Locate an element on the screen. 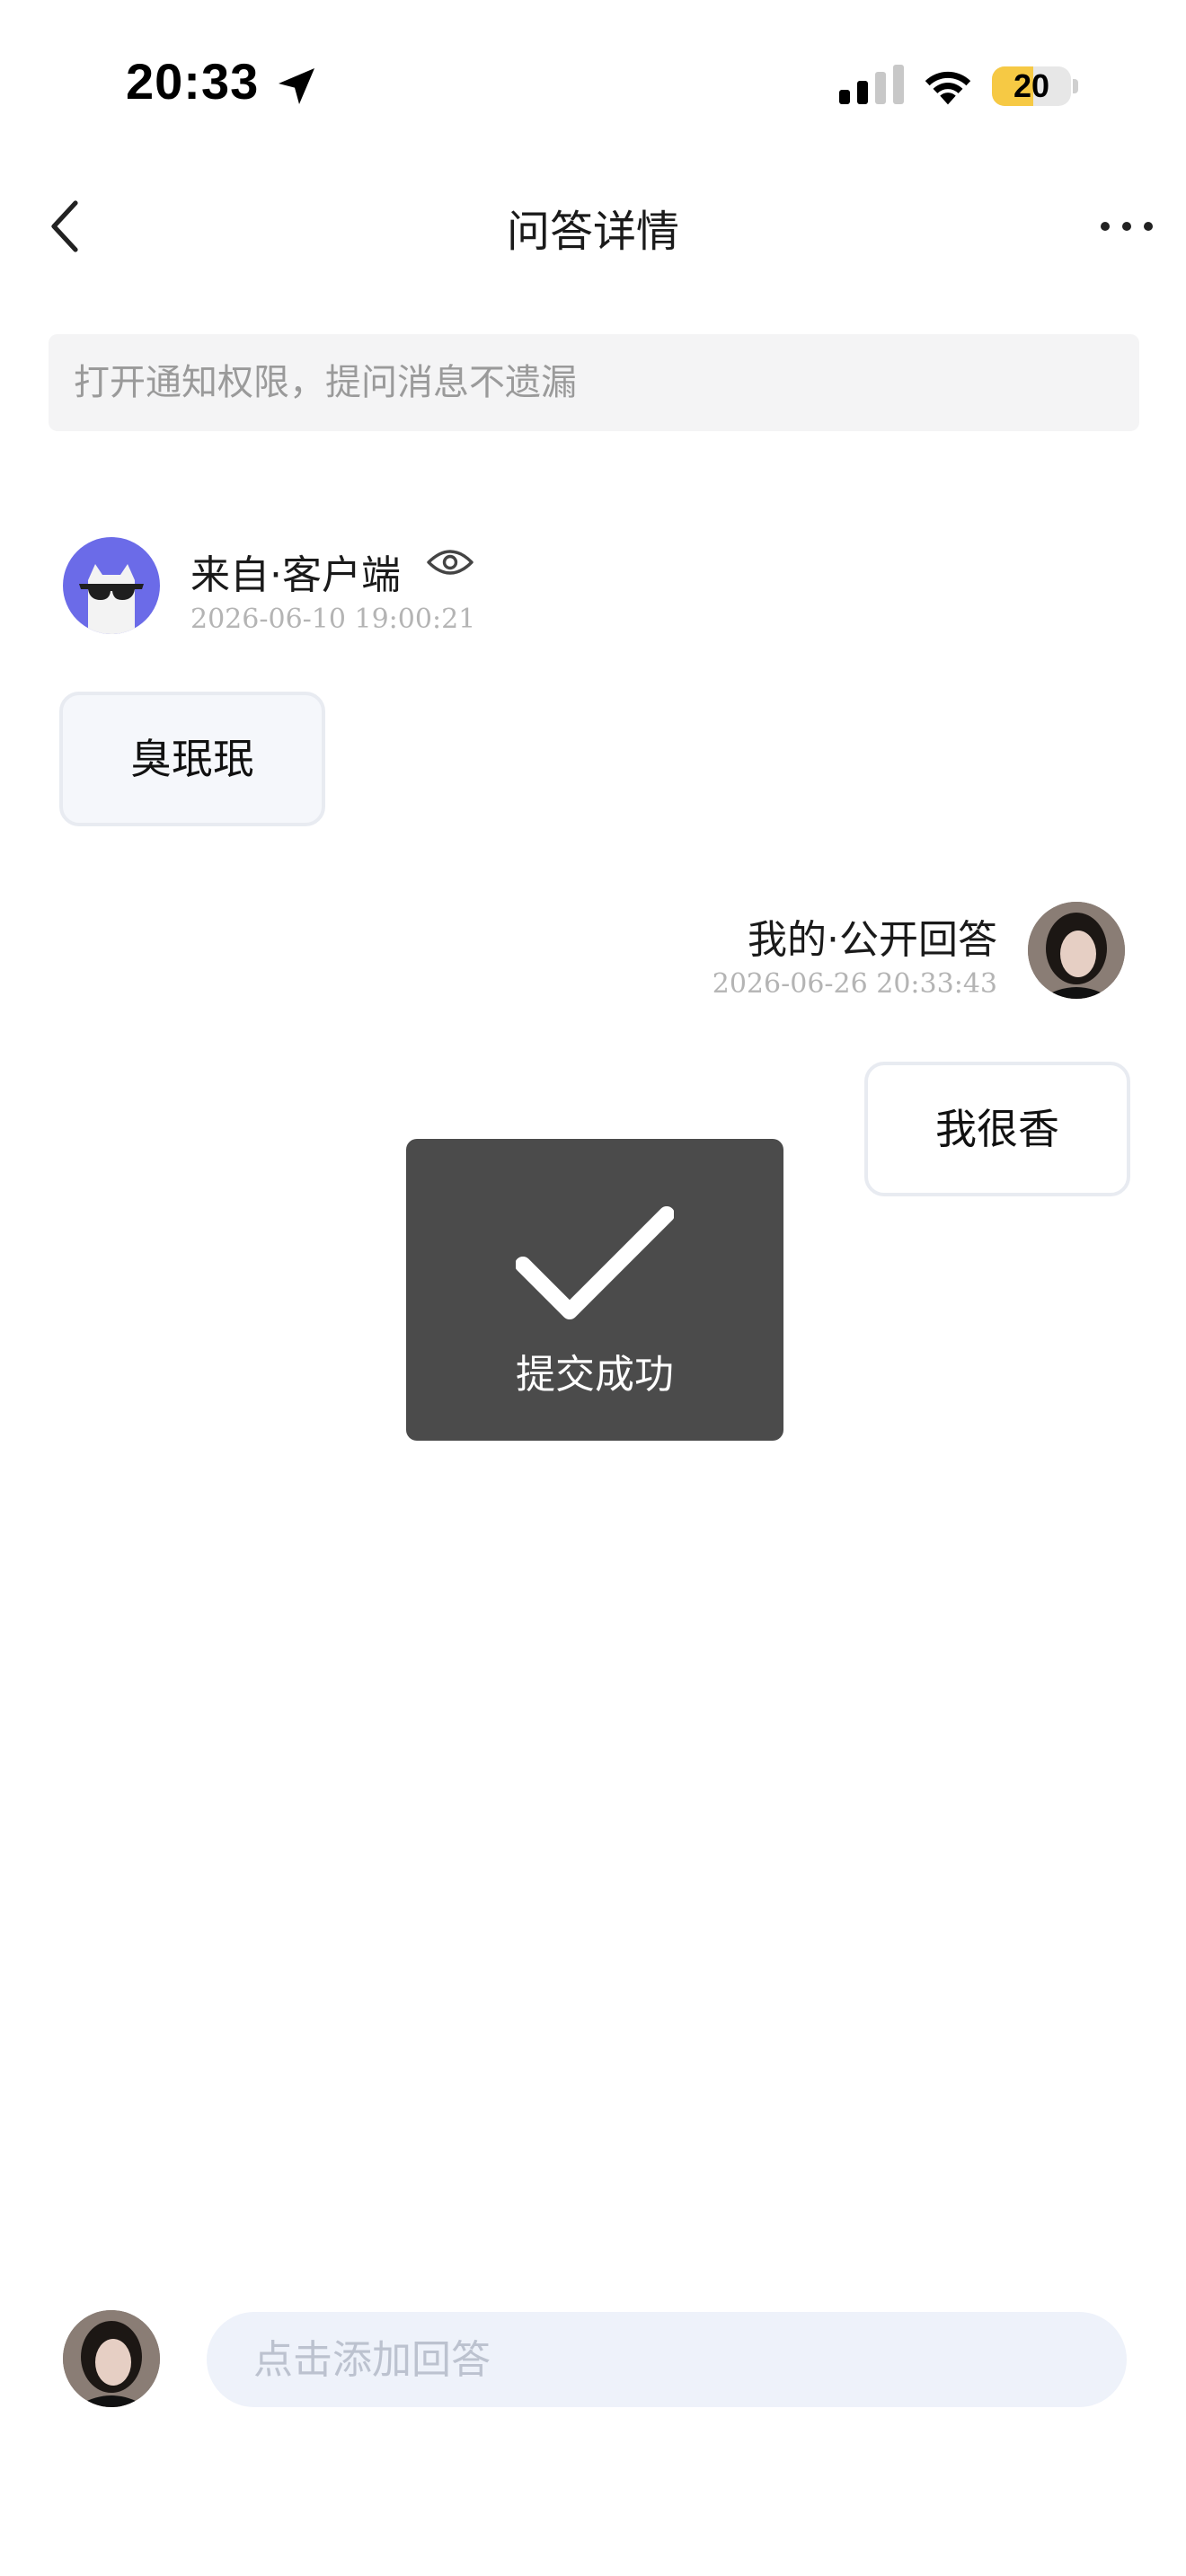  wifi-icon is located at coordinates (948, 88).